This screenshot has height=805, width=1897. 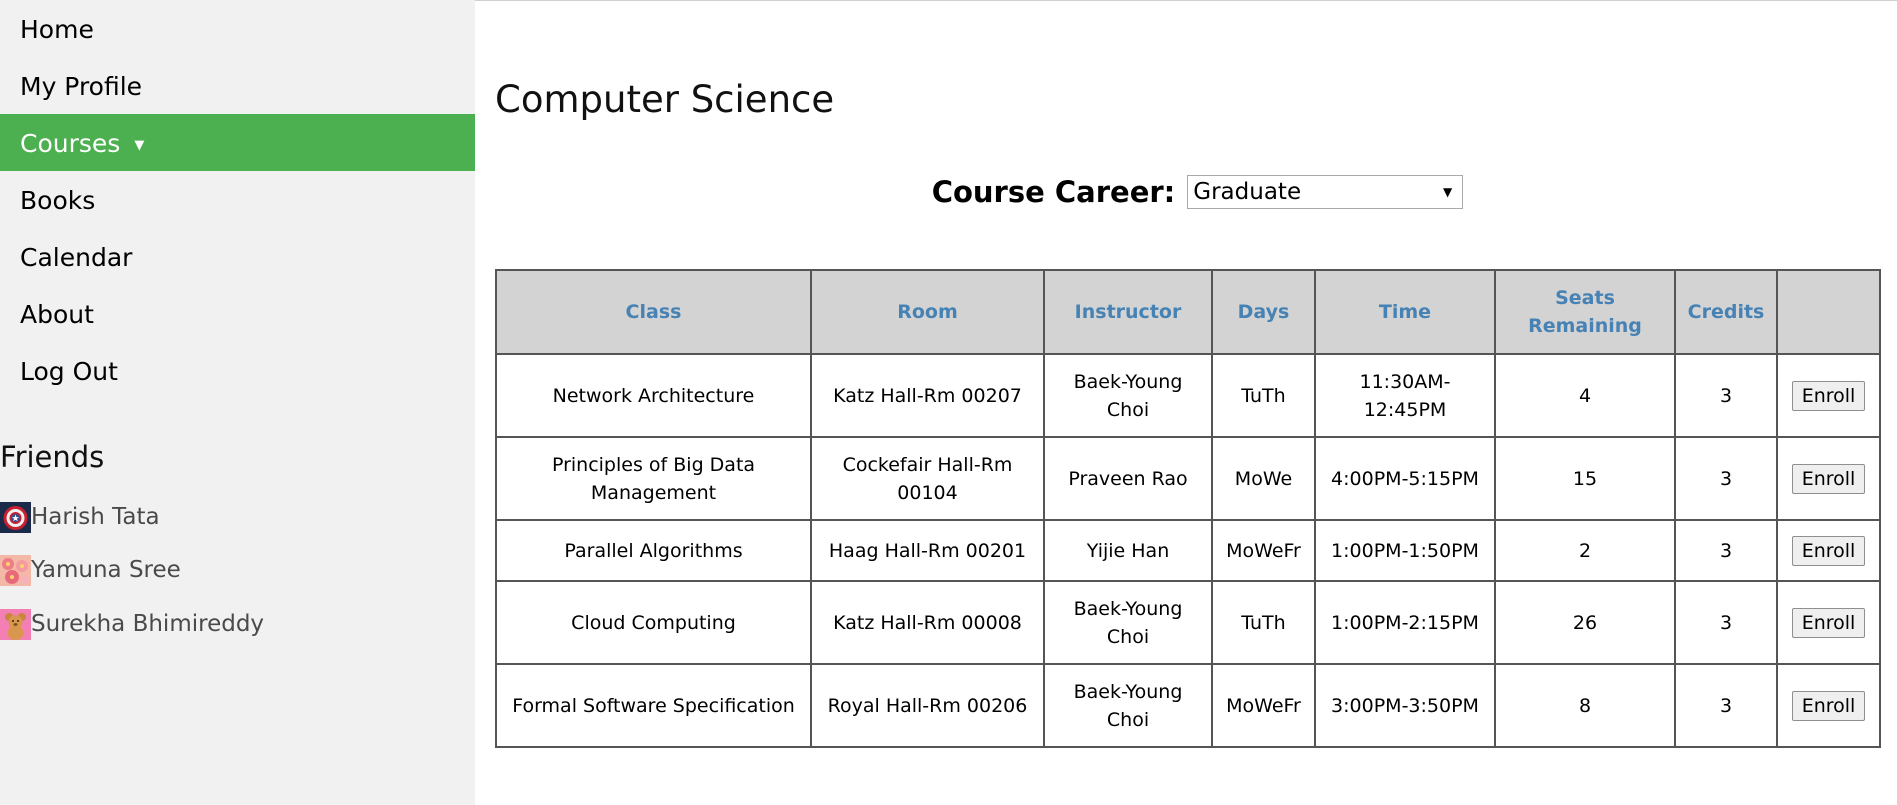 What do you see at coordinates (139, 145) in the screenshot?
I see `caret-down-icon: ▼` at bounding box center [139, 145].